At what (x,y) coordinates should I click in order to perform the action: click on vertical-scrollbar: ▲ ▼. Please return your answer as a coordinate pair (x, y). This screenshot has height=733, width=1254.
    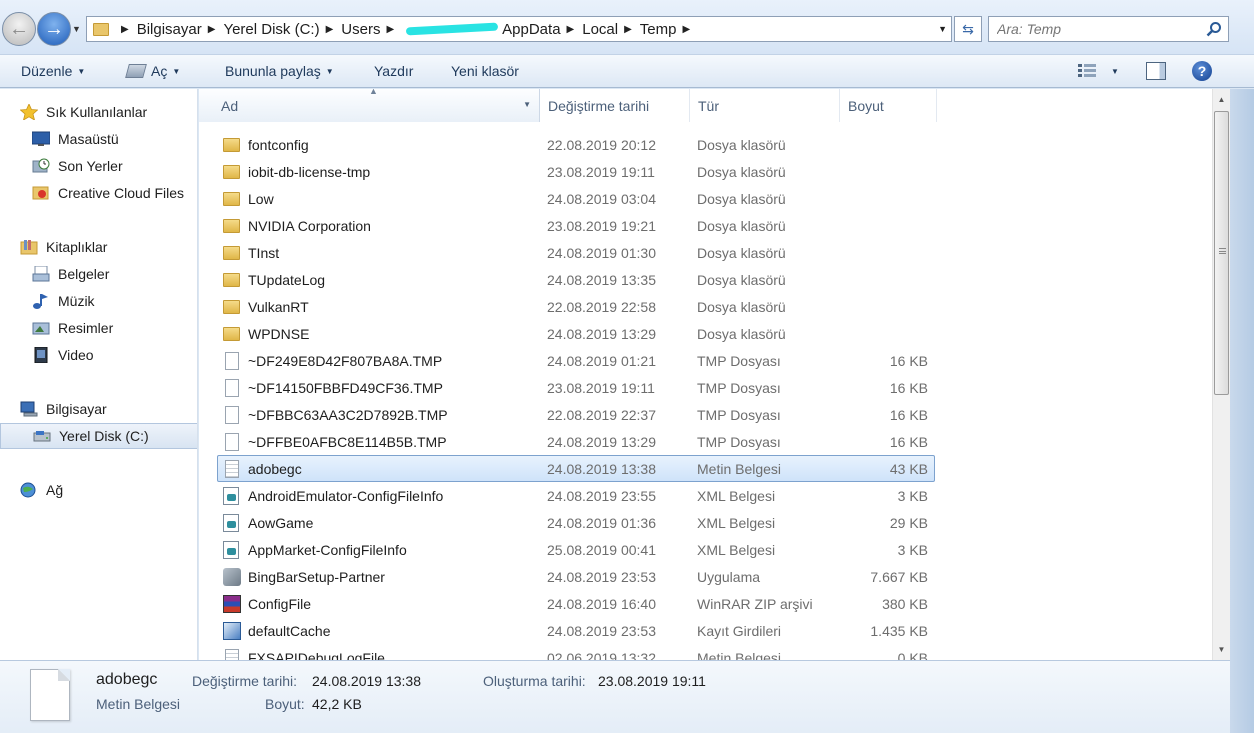
    Looking at the image, I should click on (1221, 374).